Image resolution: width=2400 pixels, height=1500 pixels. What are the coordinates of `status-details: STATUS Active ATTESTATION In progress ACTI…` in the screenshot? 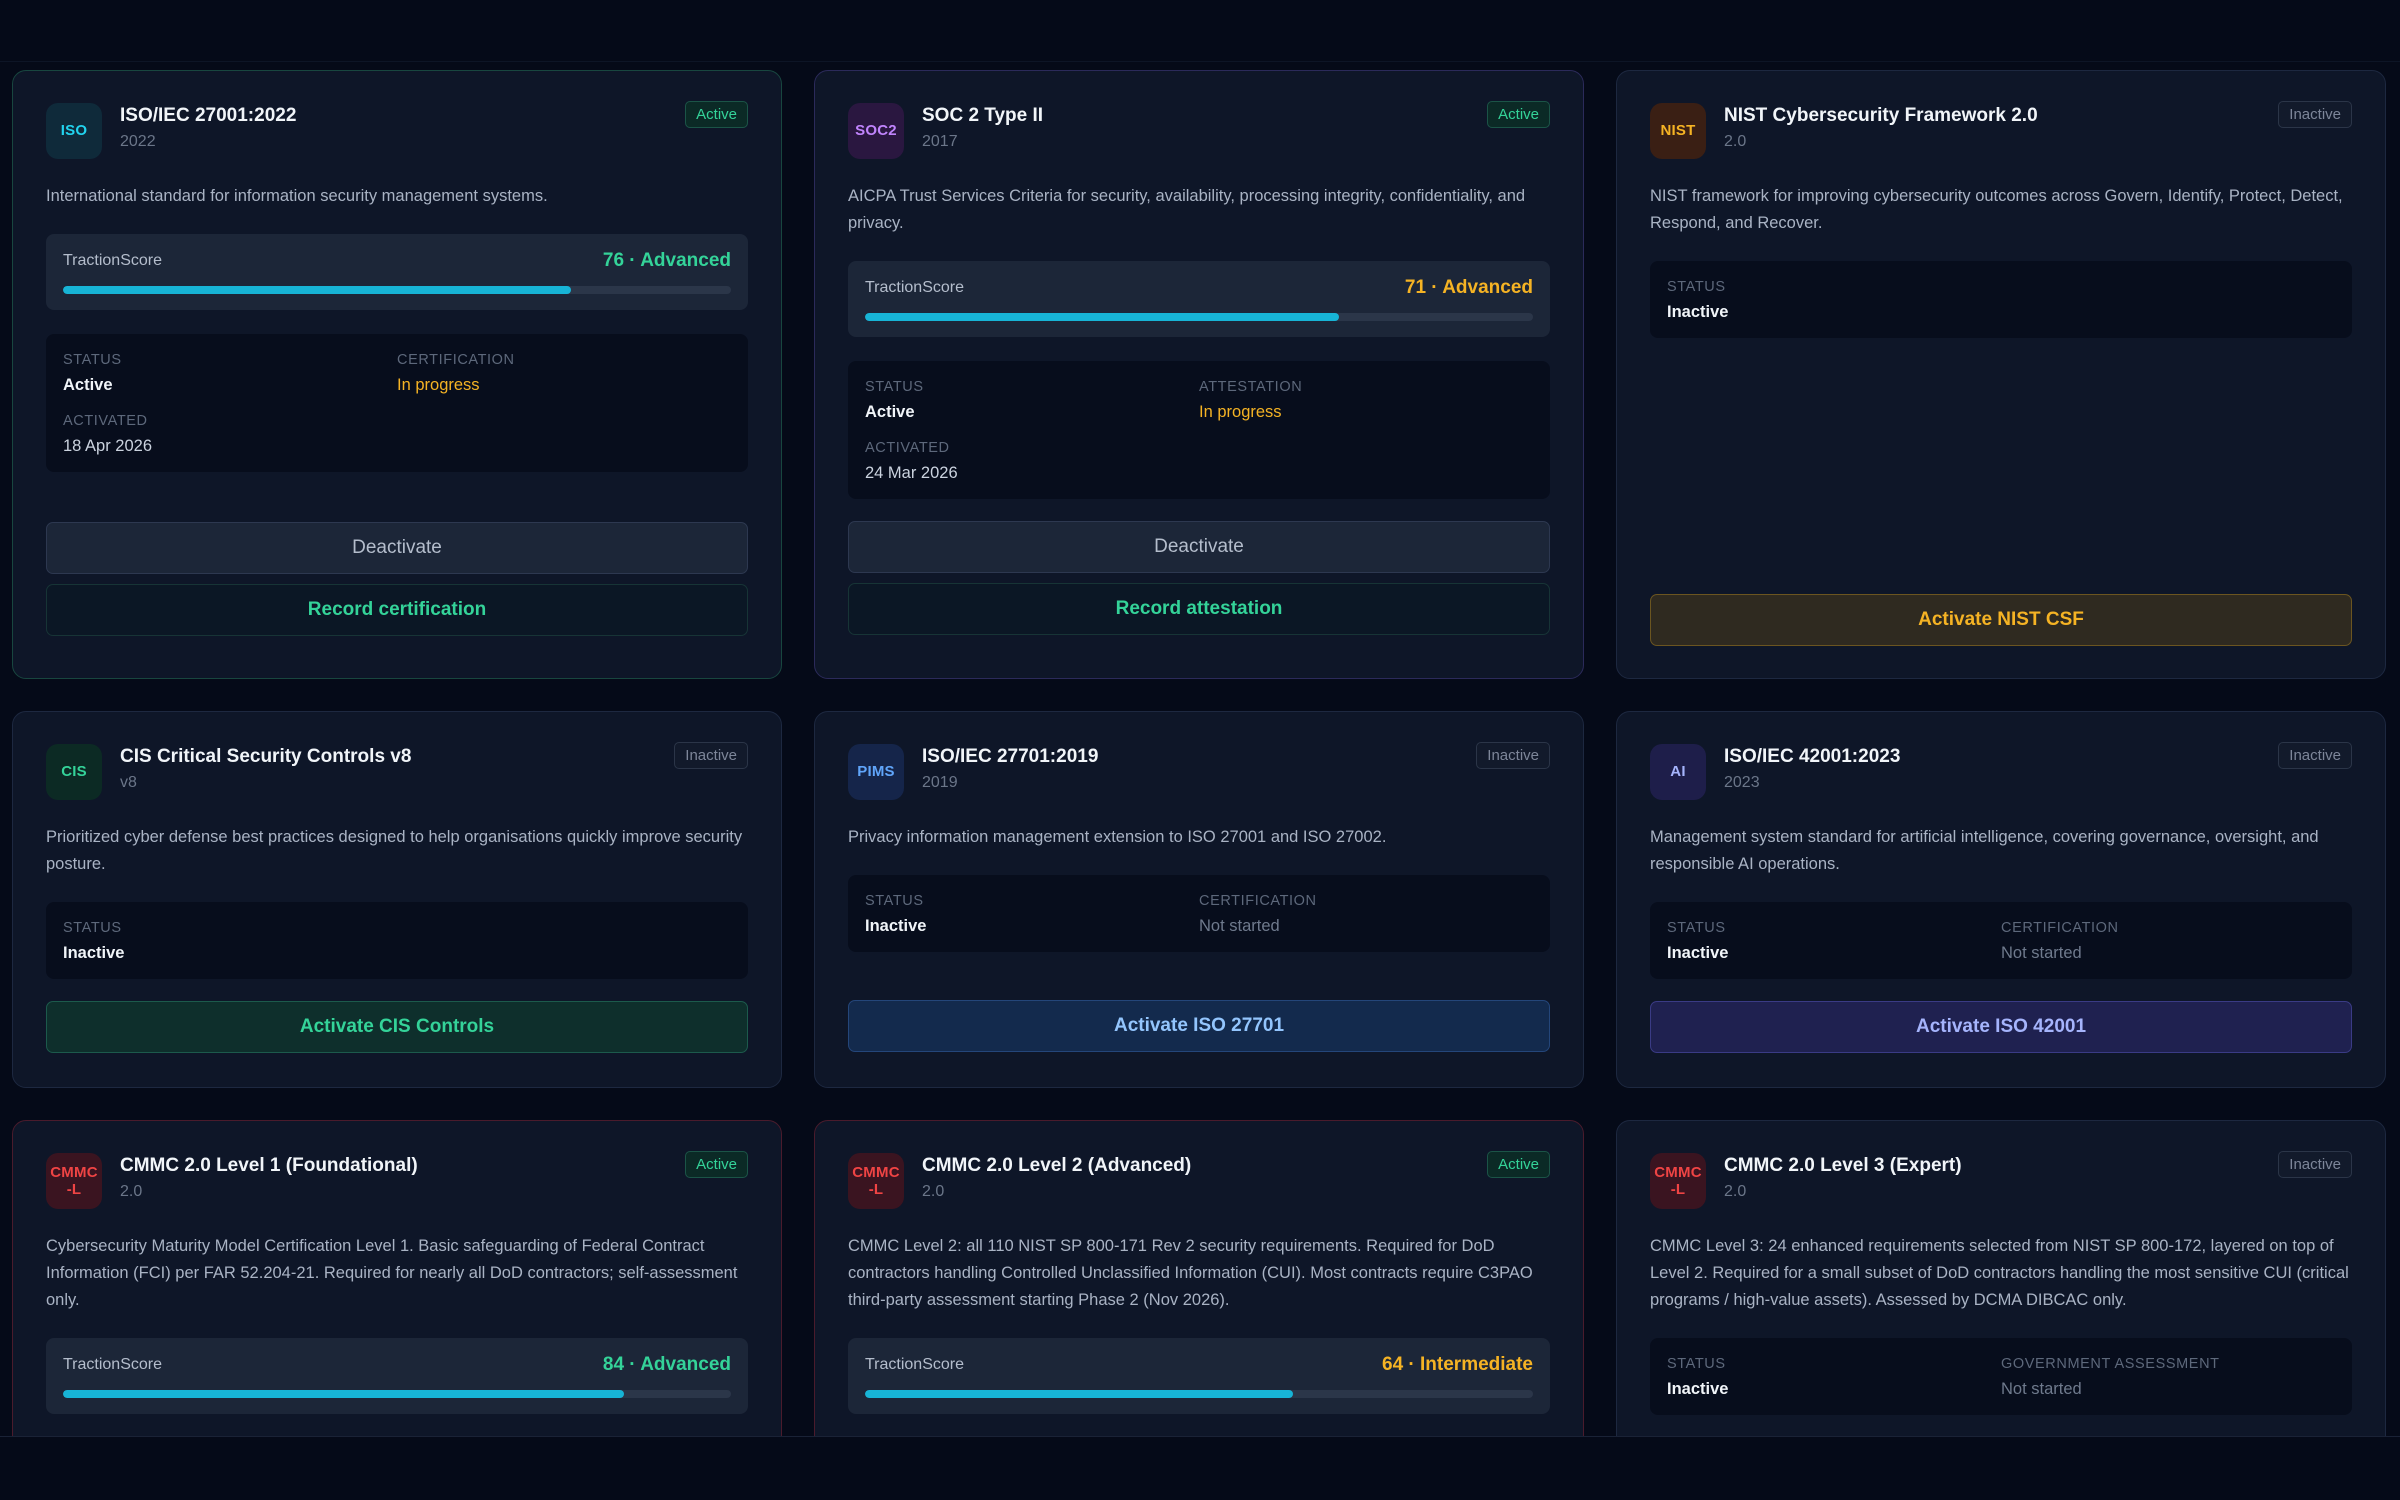 It's located at (1199, 430).